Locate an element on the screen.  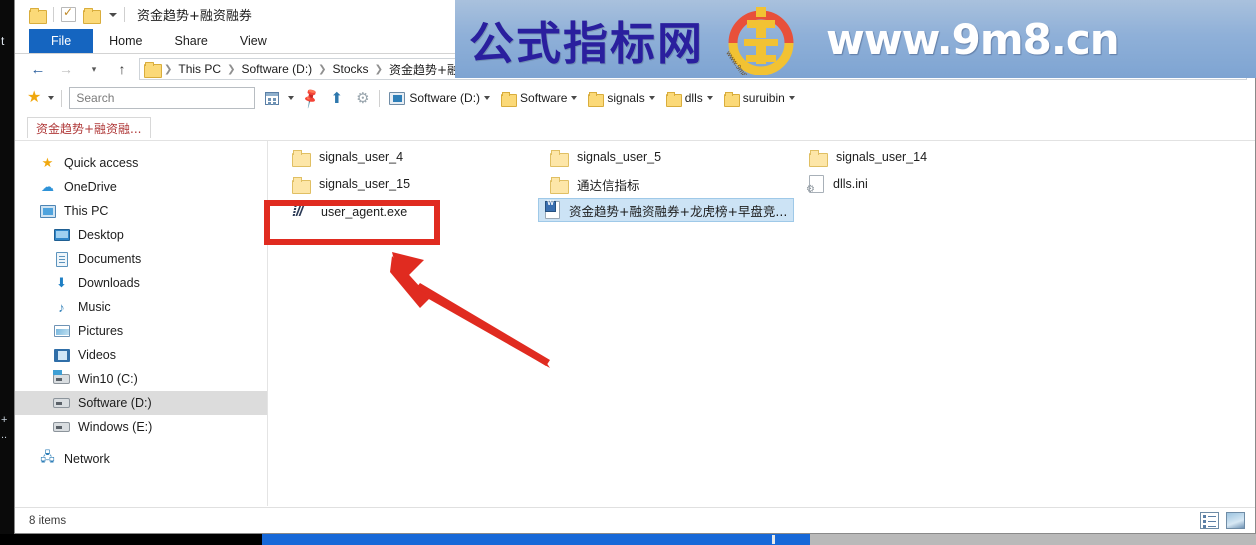
item-count-label: 8 items is located at coordinates (48, 520).